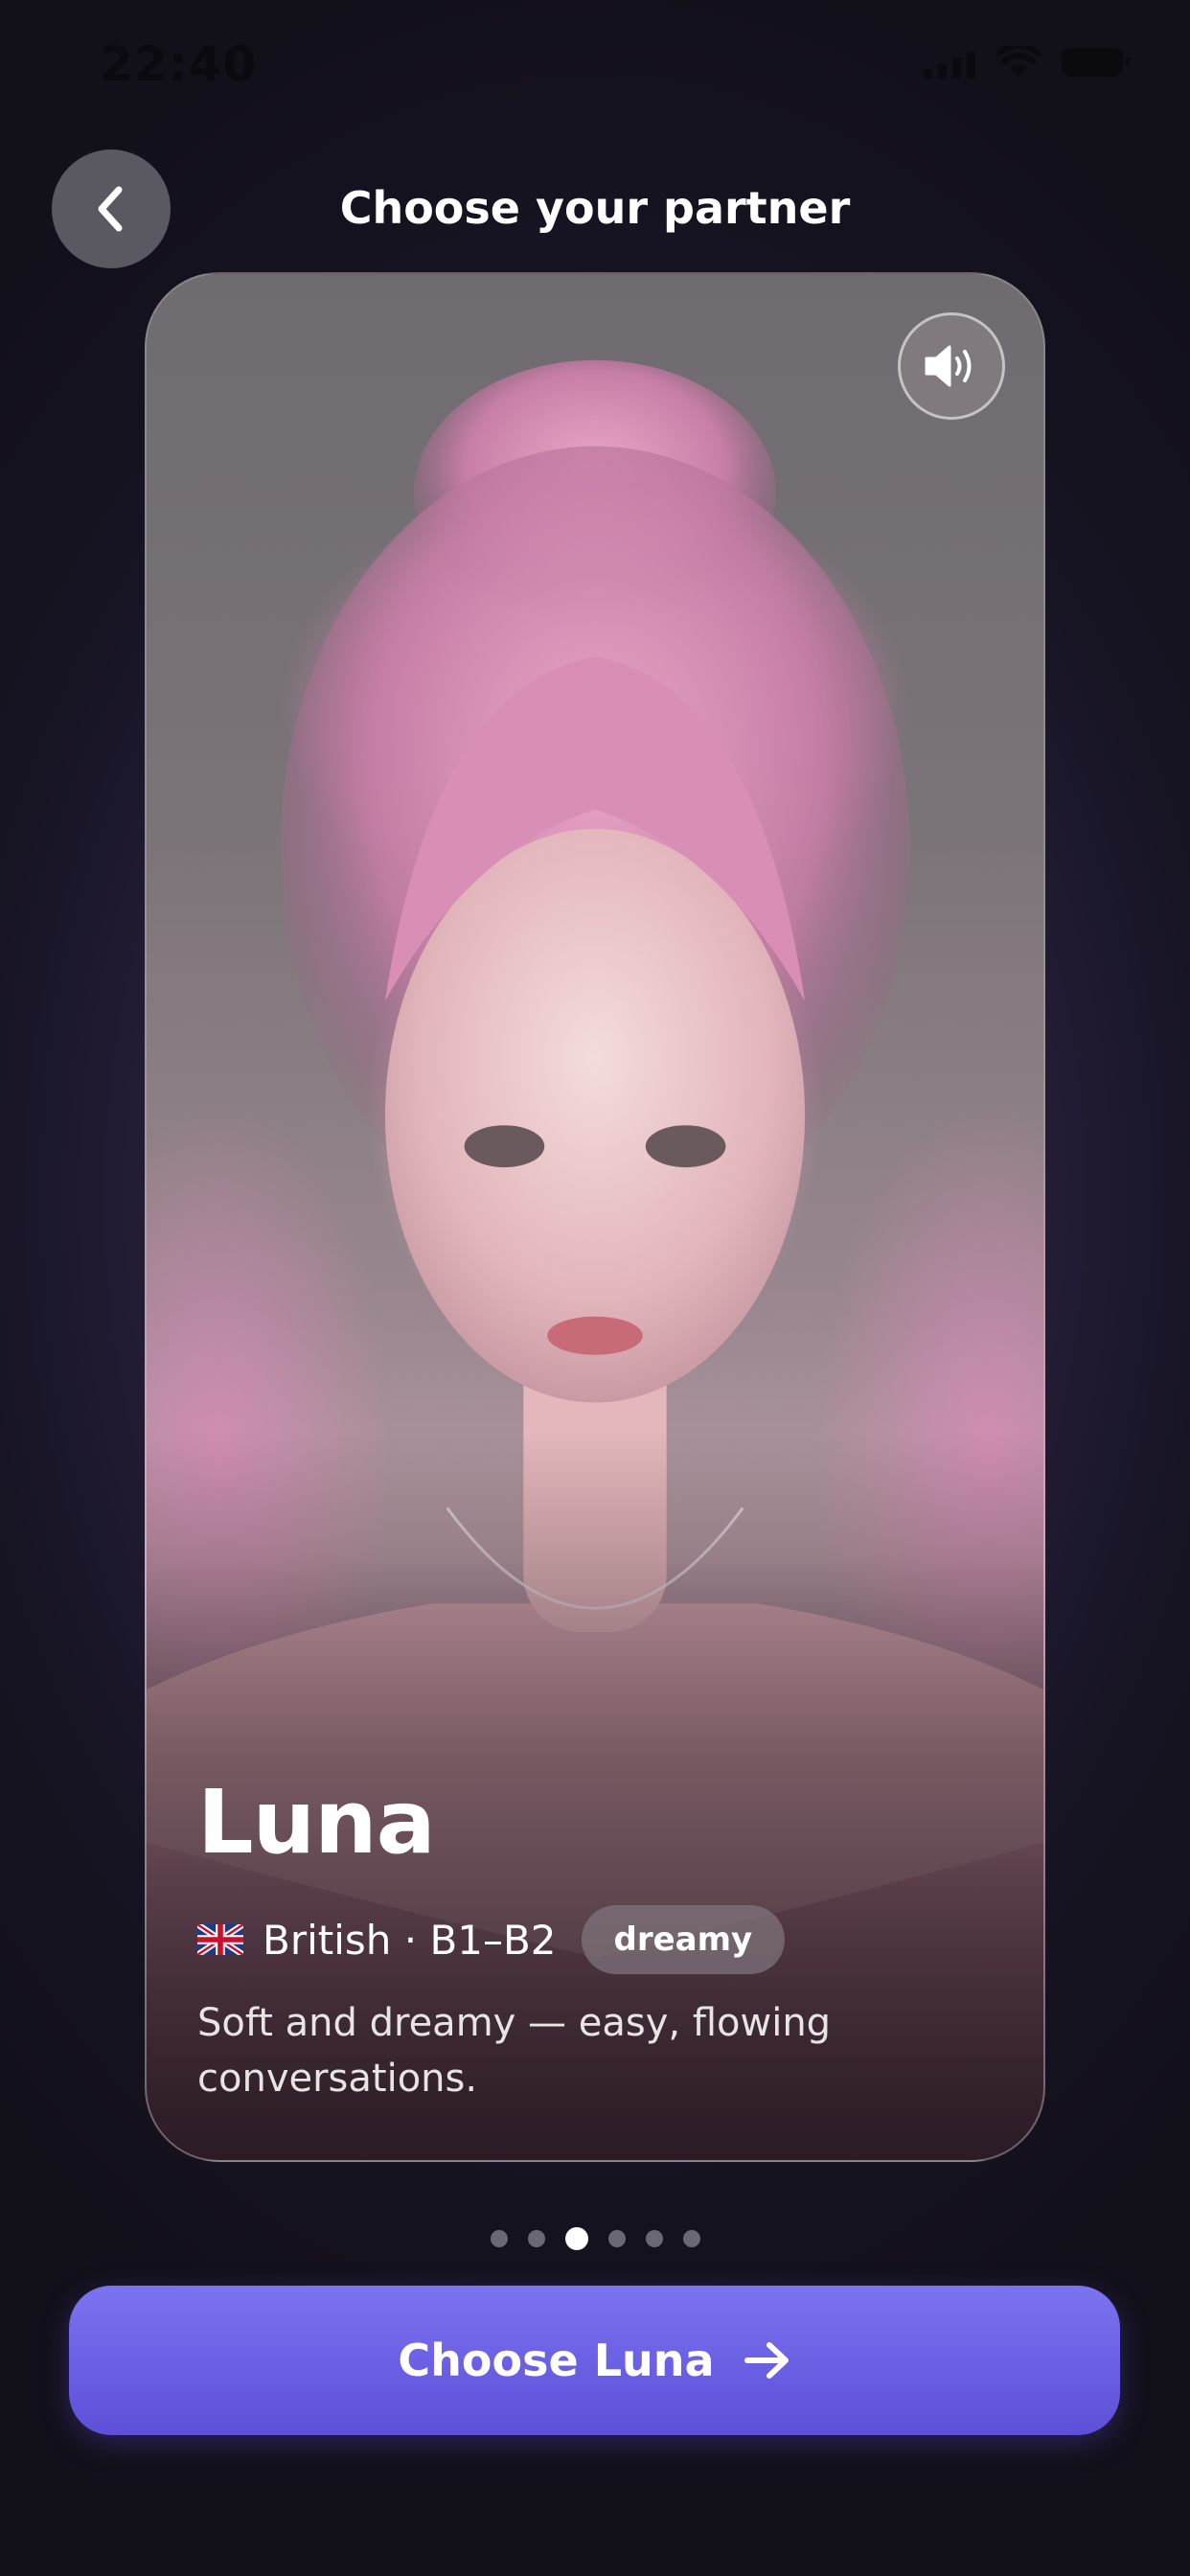  Describe the element at coordinates (949, 366) in the screenshot. I see `speaker-volume-icon` at that location.